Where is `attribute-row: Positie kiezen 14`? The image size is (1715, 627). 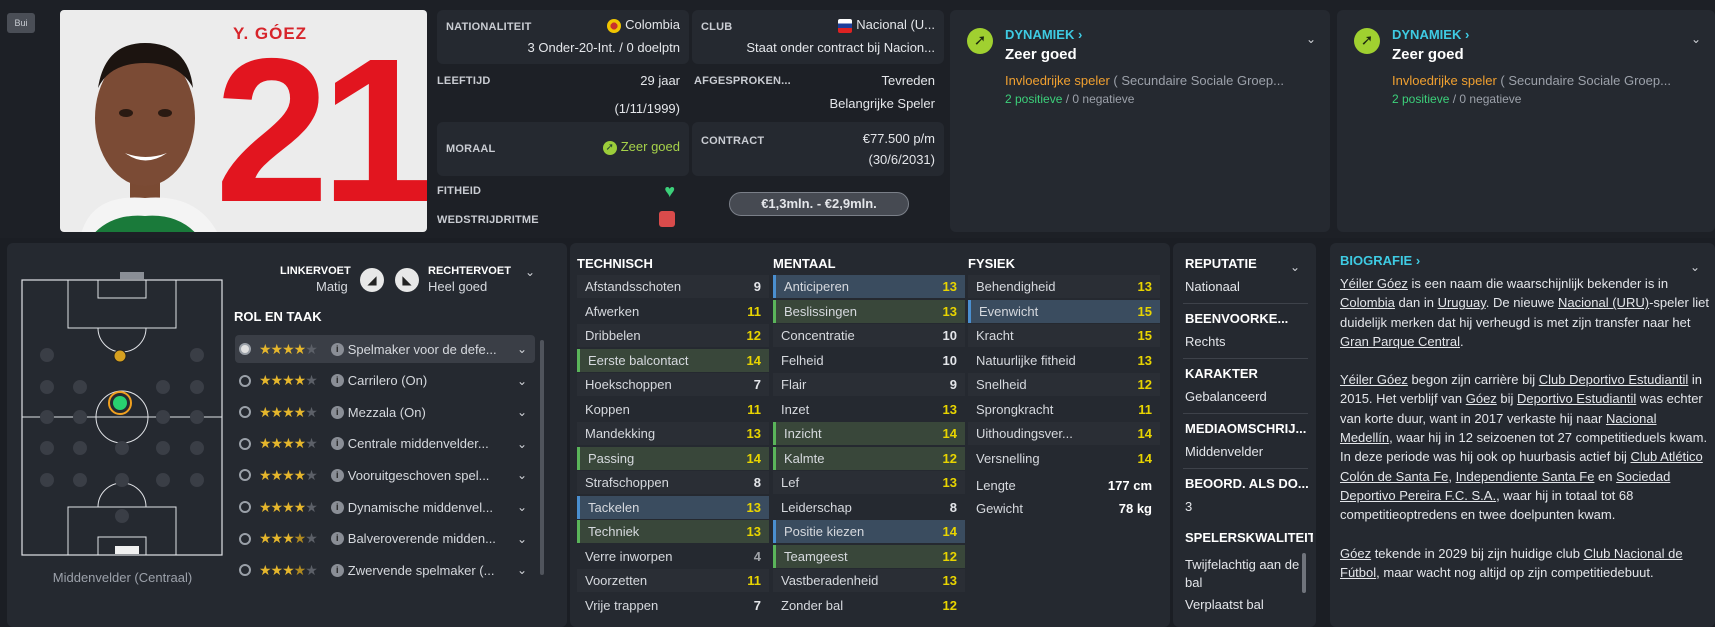
attribute-row: Positie kiezen 14 is located at coordinates (869, 531).